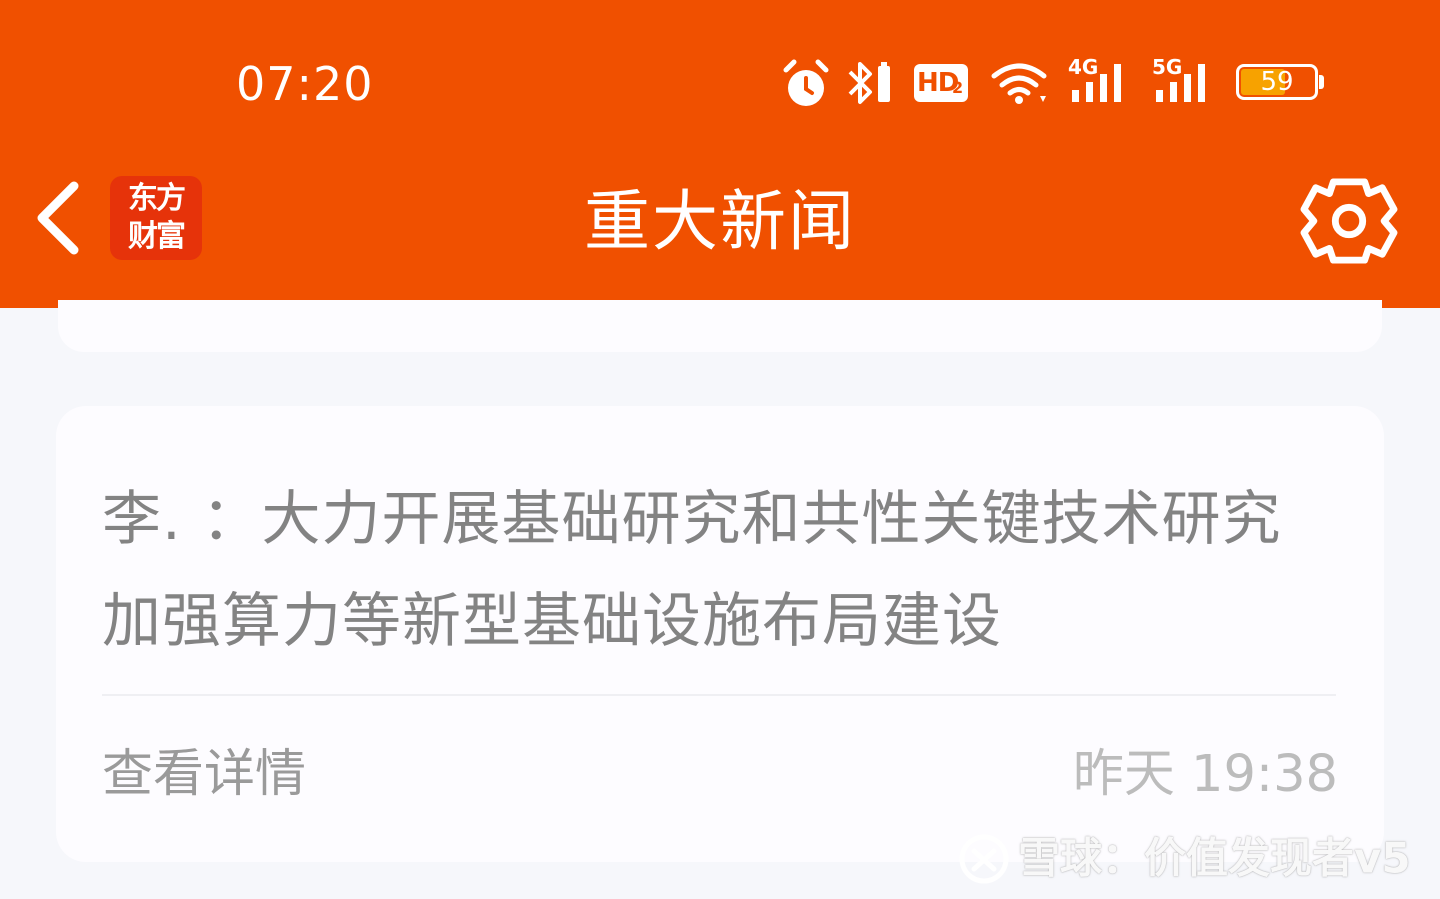 The width and height of the screenshot is (1440, 899). Describe the element at coordinates (1019, 83) in the screenshot. I see `wifi-icon` at that location.